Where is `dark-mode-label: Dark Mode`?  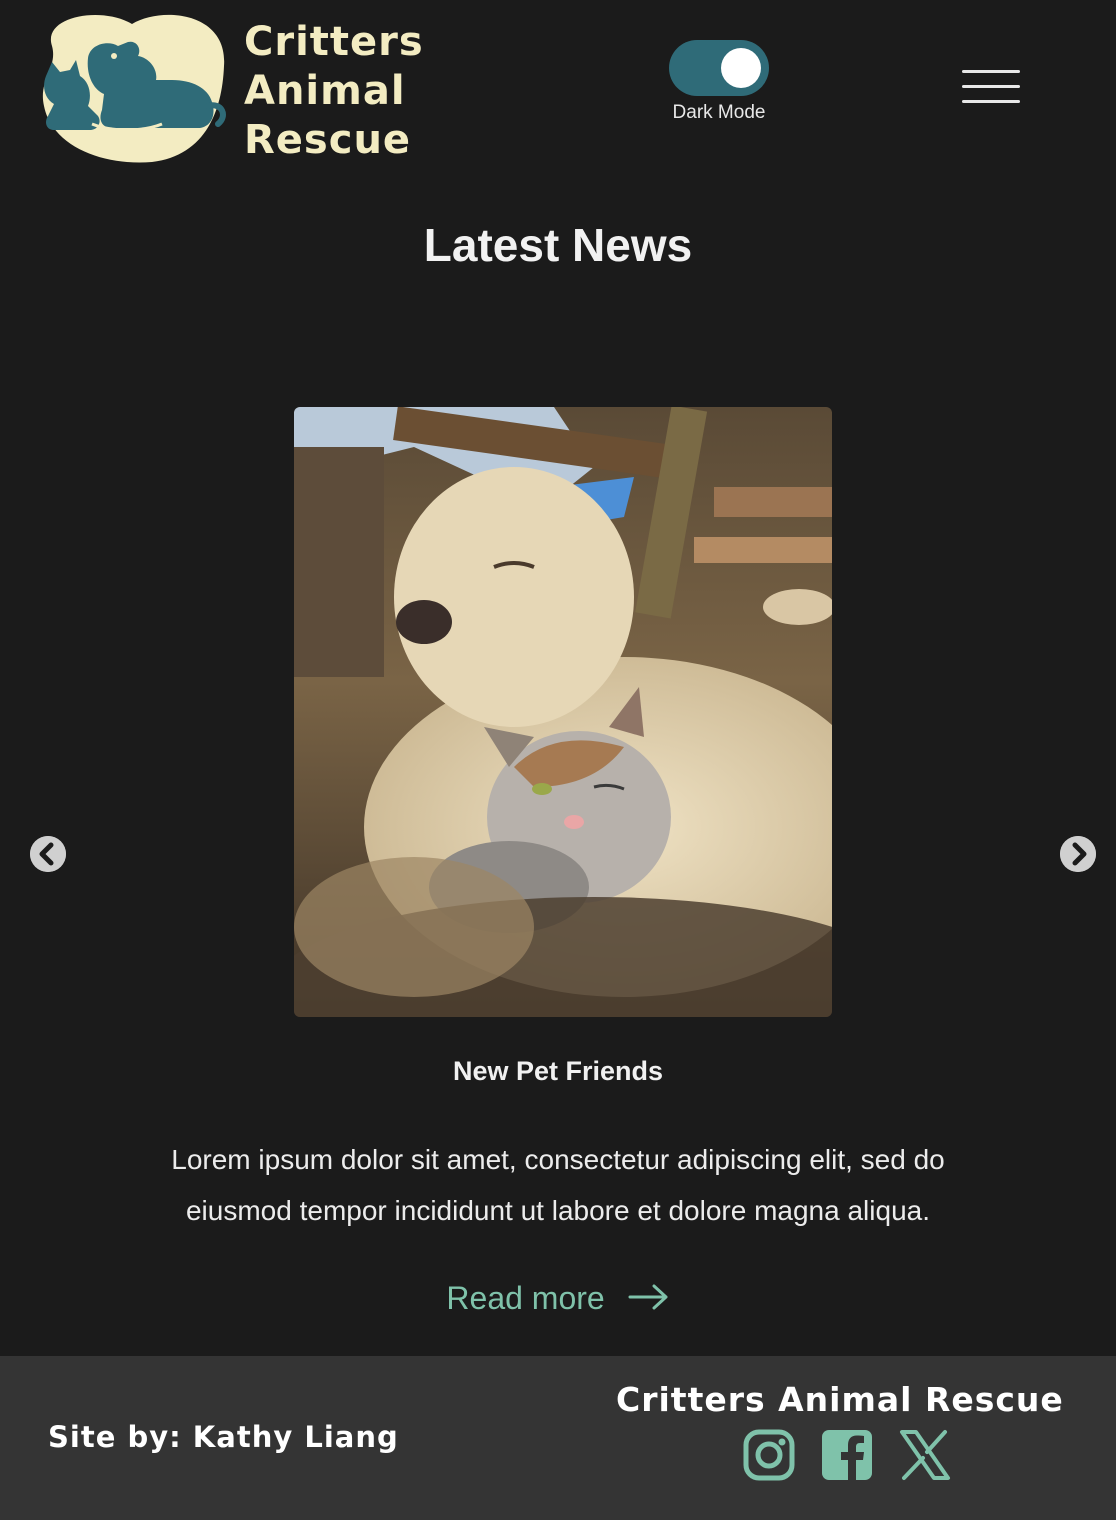
dark-mode-label: Dark Mode is located at coordinates (719, 112).